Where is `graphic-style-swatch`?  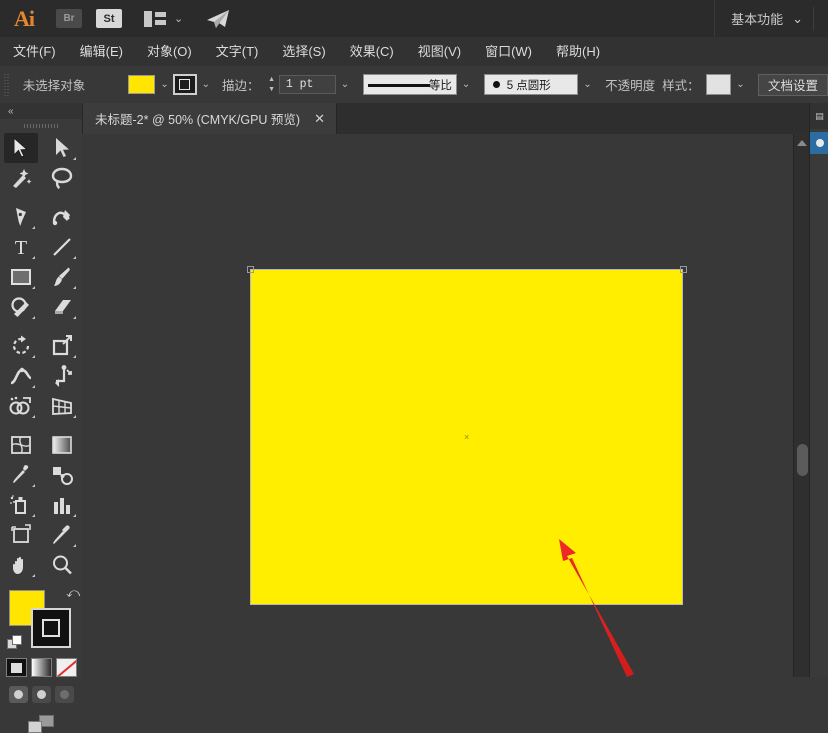
graphic-style-swatch is located at coordinates (718, 84).